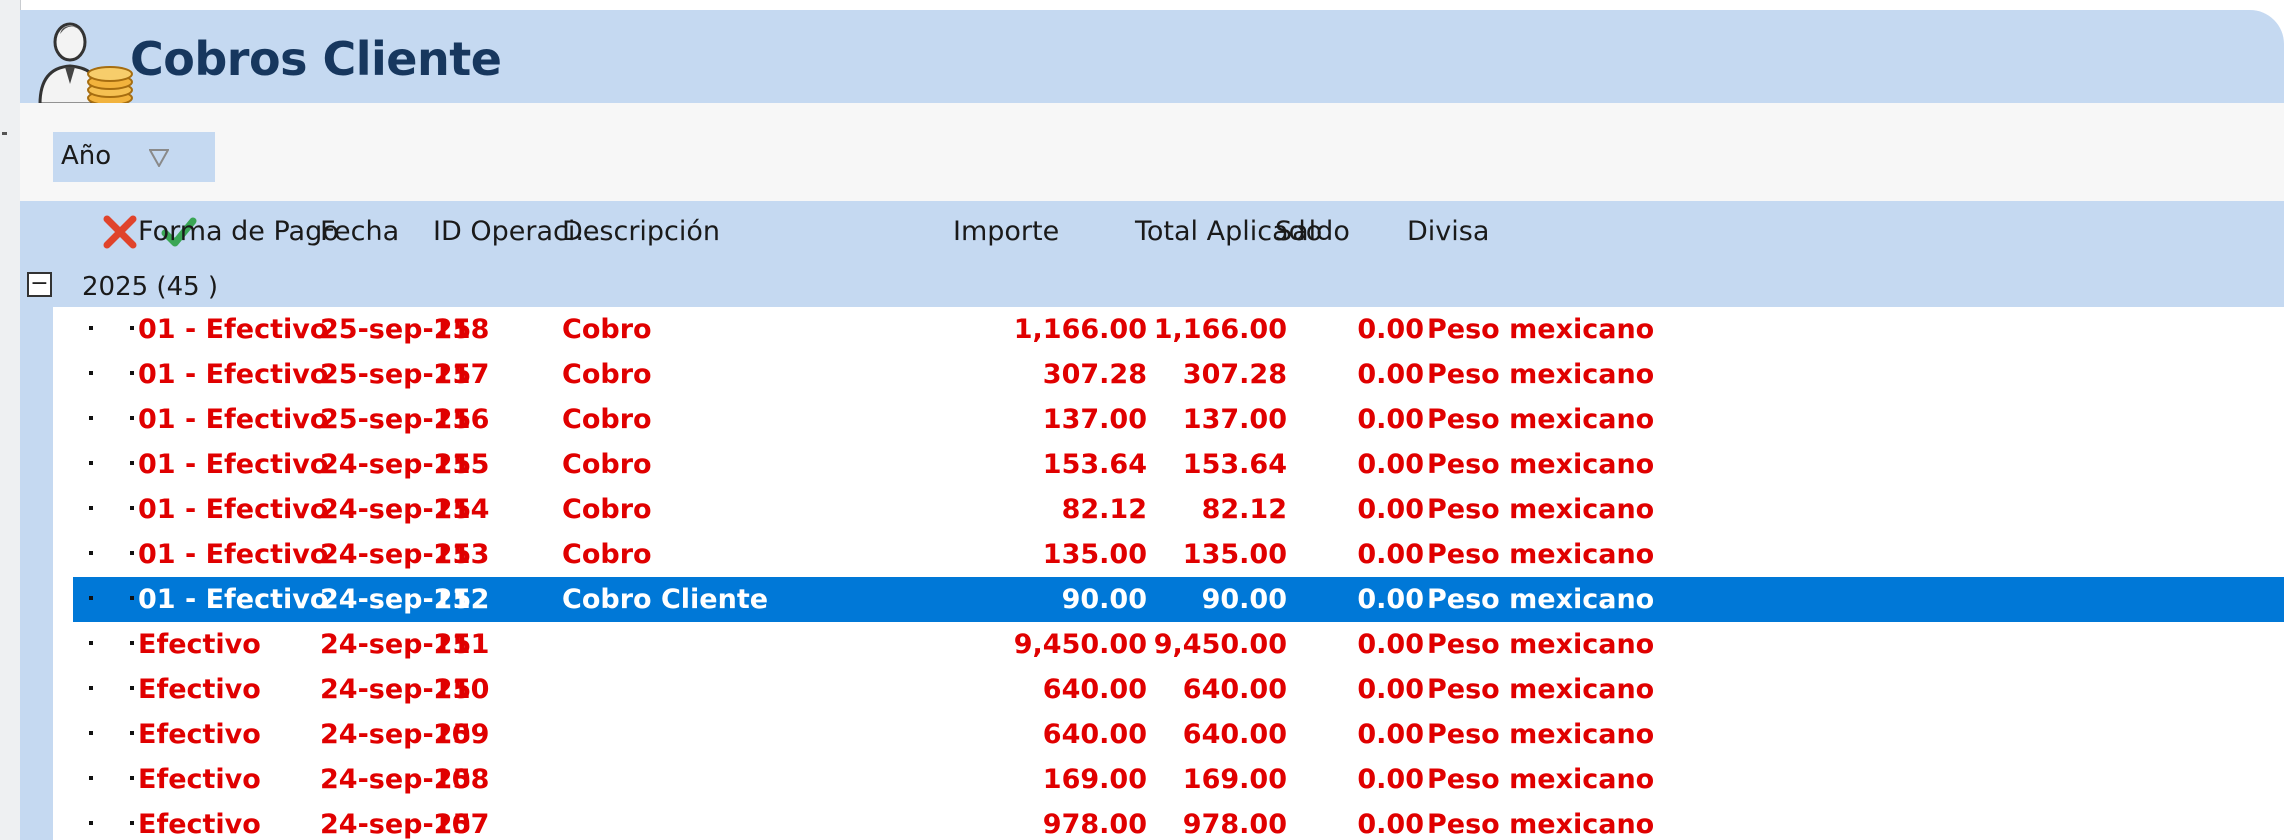 The height and width of the screenshot is (840, 2284). I want to click on cell-importe: 978.00, so click(1094, 824).